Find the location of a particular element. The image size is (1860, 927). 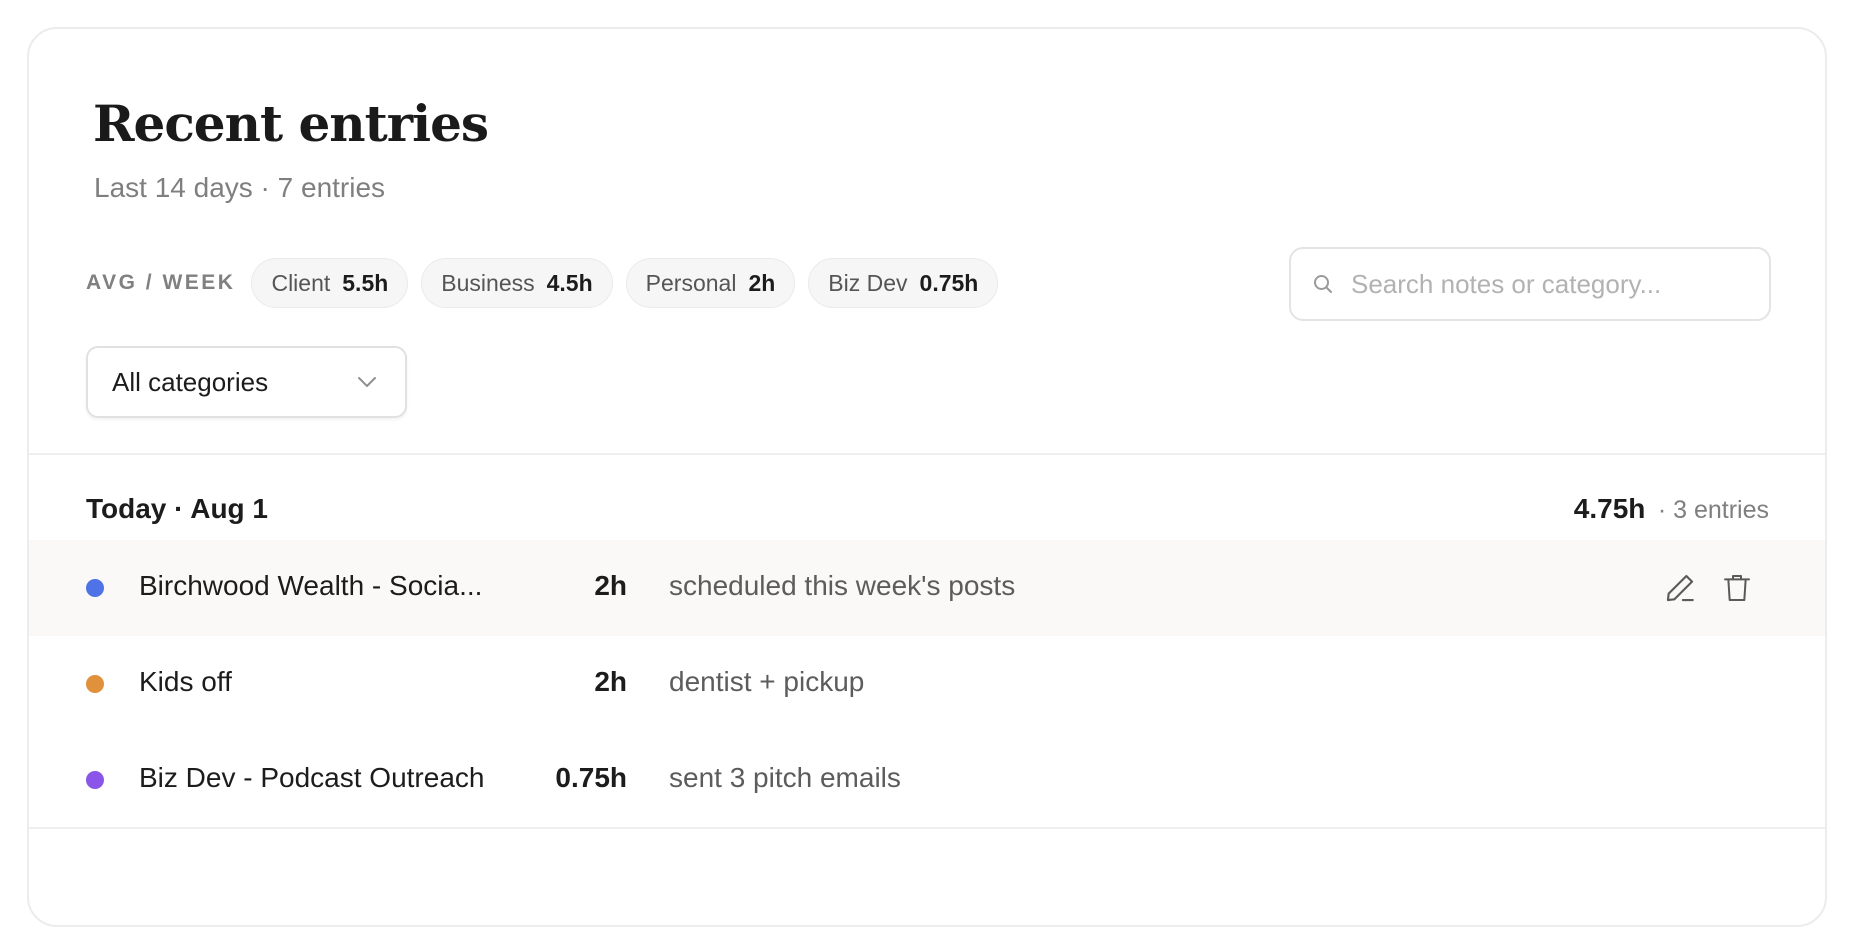

edit-entry-button is located at coordinates (1680, 588).